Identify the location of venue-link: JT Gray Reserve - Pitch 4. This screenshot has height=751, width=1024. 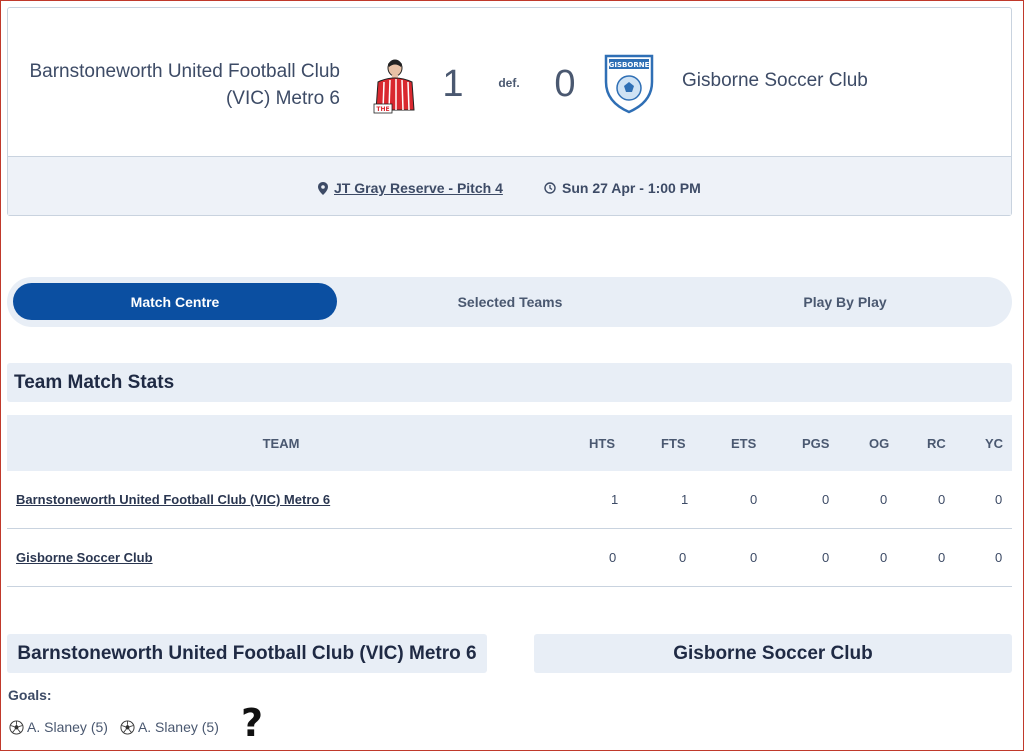
(418, 188).